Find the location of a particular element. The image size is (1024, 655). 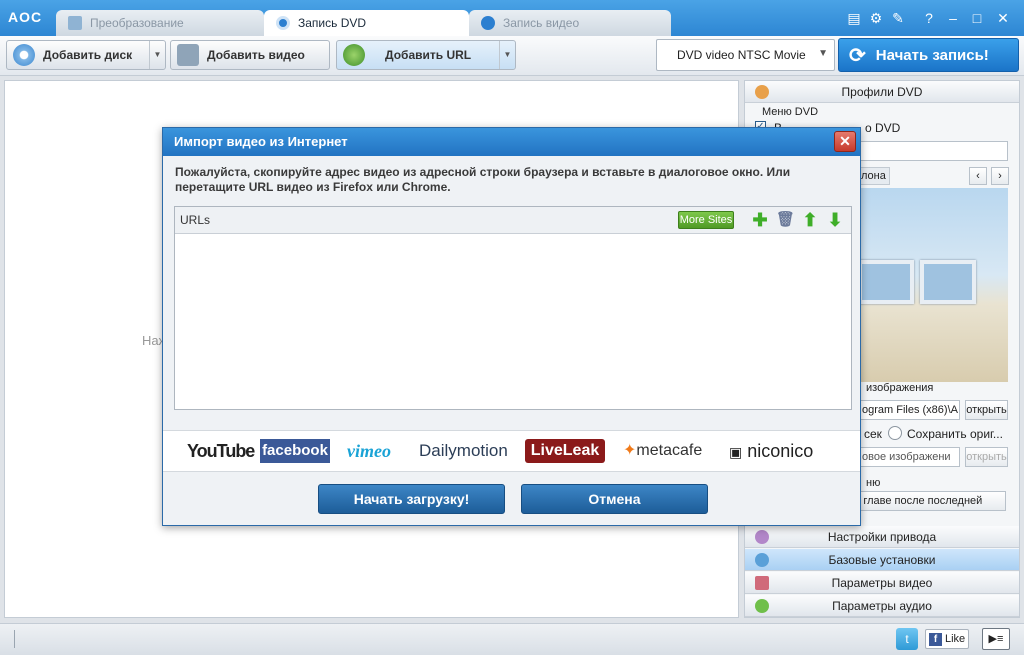

seconds-label: сек is located at coordinates (873, 434).